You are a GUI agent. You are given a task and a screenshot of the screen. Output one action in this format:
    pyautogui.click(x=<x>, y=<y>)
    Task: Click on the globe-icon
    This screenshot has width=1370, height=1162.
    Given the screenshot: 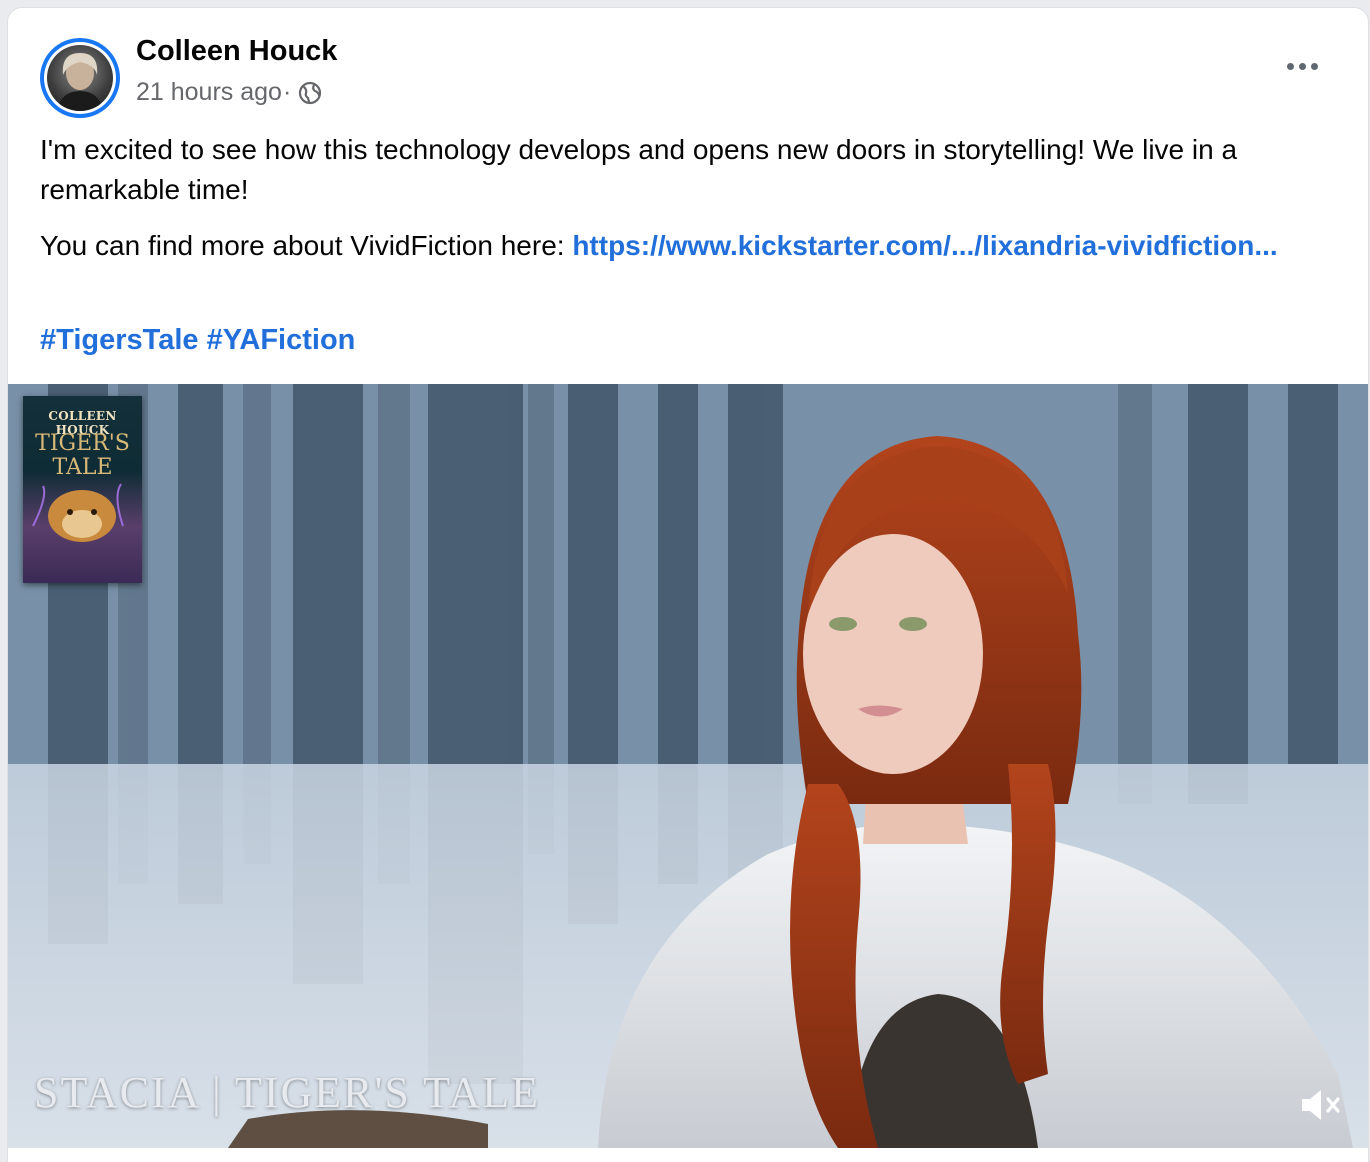 What is the action you would take?
    pyautogui.click(x=310, y=93)
    